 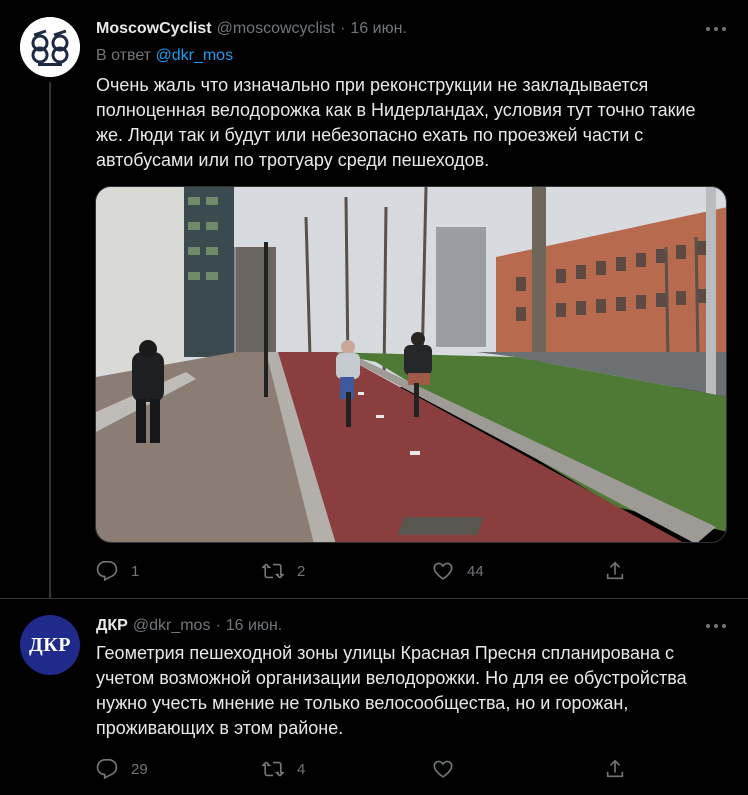 What do you see at coordinates (124, 55) in the screenshot?
I see `reply-prefix: В ответ` at bounding box center [124, 55].